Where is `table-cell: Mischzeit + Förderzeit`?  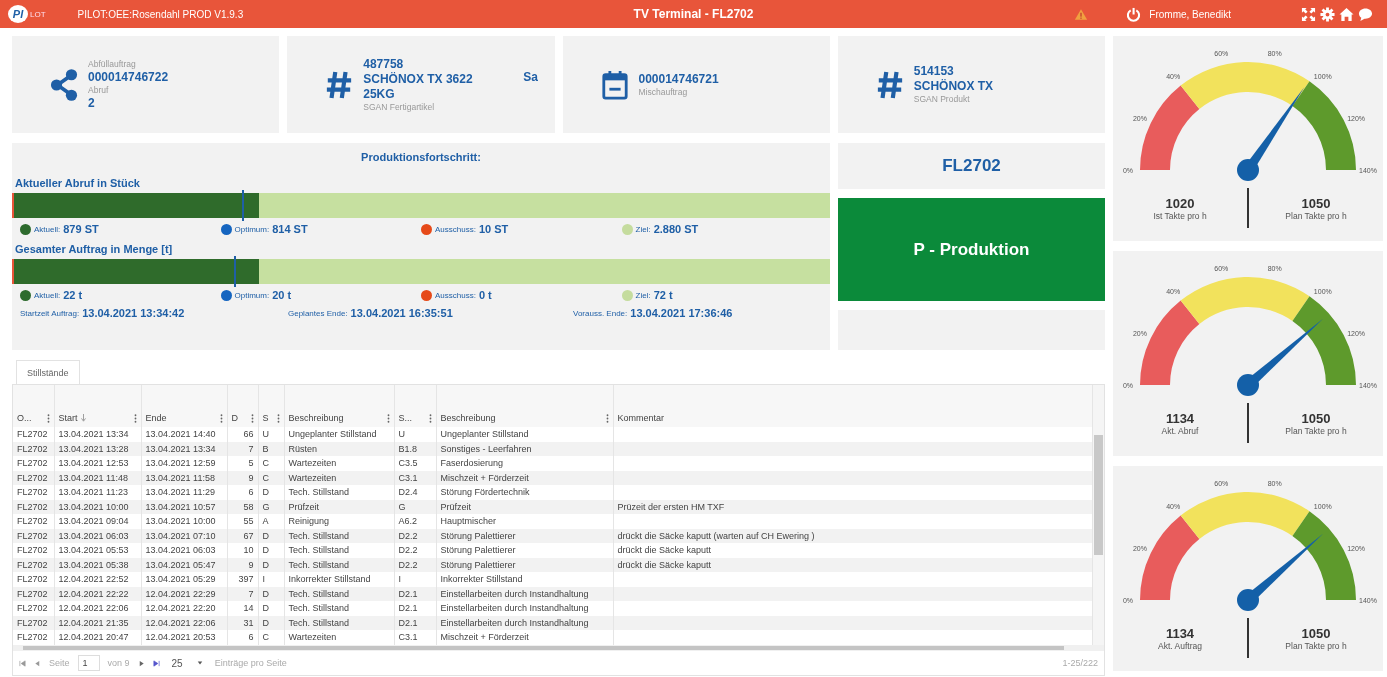 table-cell: Mischzeit + Förderzeit is located at coordinates (484, 477).